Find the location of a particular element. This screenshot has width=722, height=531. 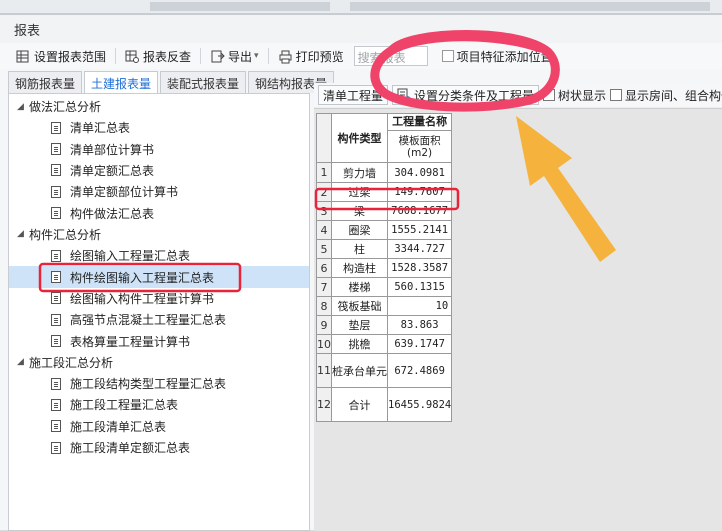

background-app-strip is located at coordinates (361, 7).